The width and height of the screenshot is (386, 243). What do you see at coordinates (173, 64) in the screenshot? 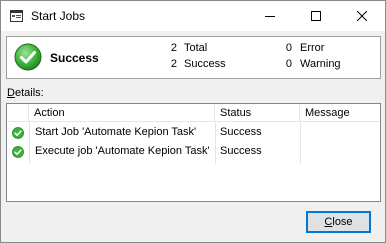
I see `success-count: 2` at bounding box center [173, 64].